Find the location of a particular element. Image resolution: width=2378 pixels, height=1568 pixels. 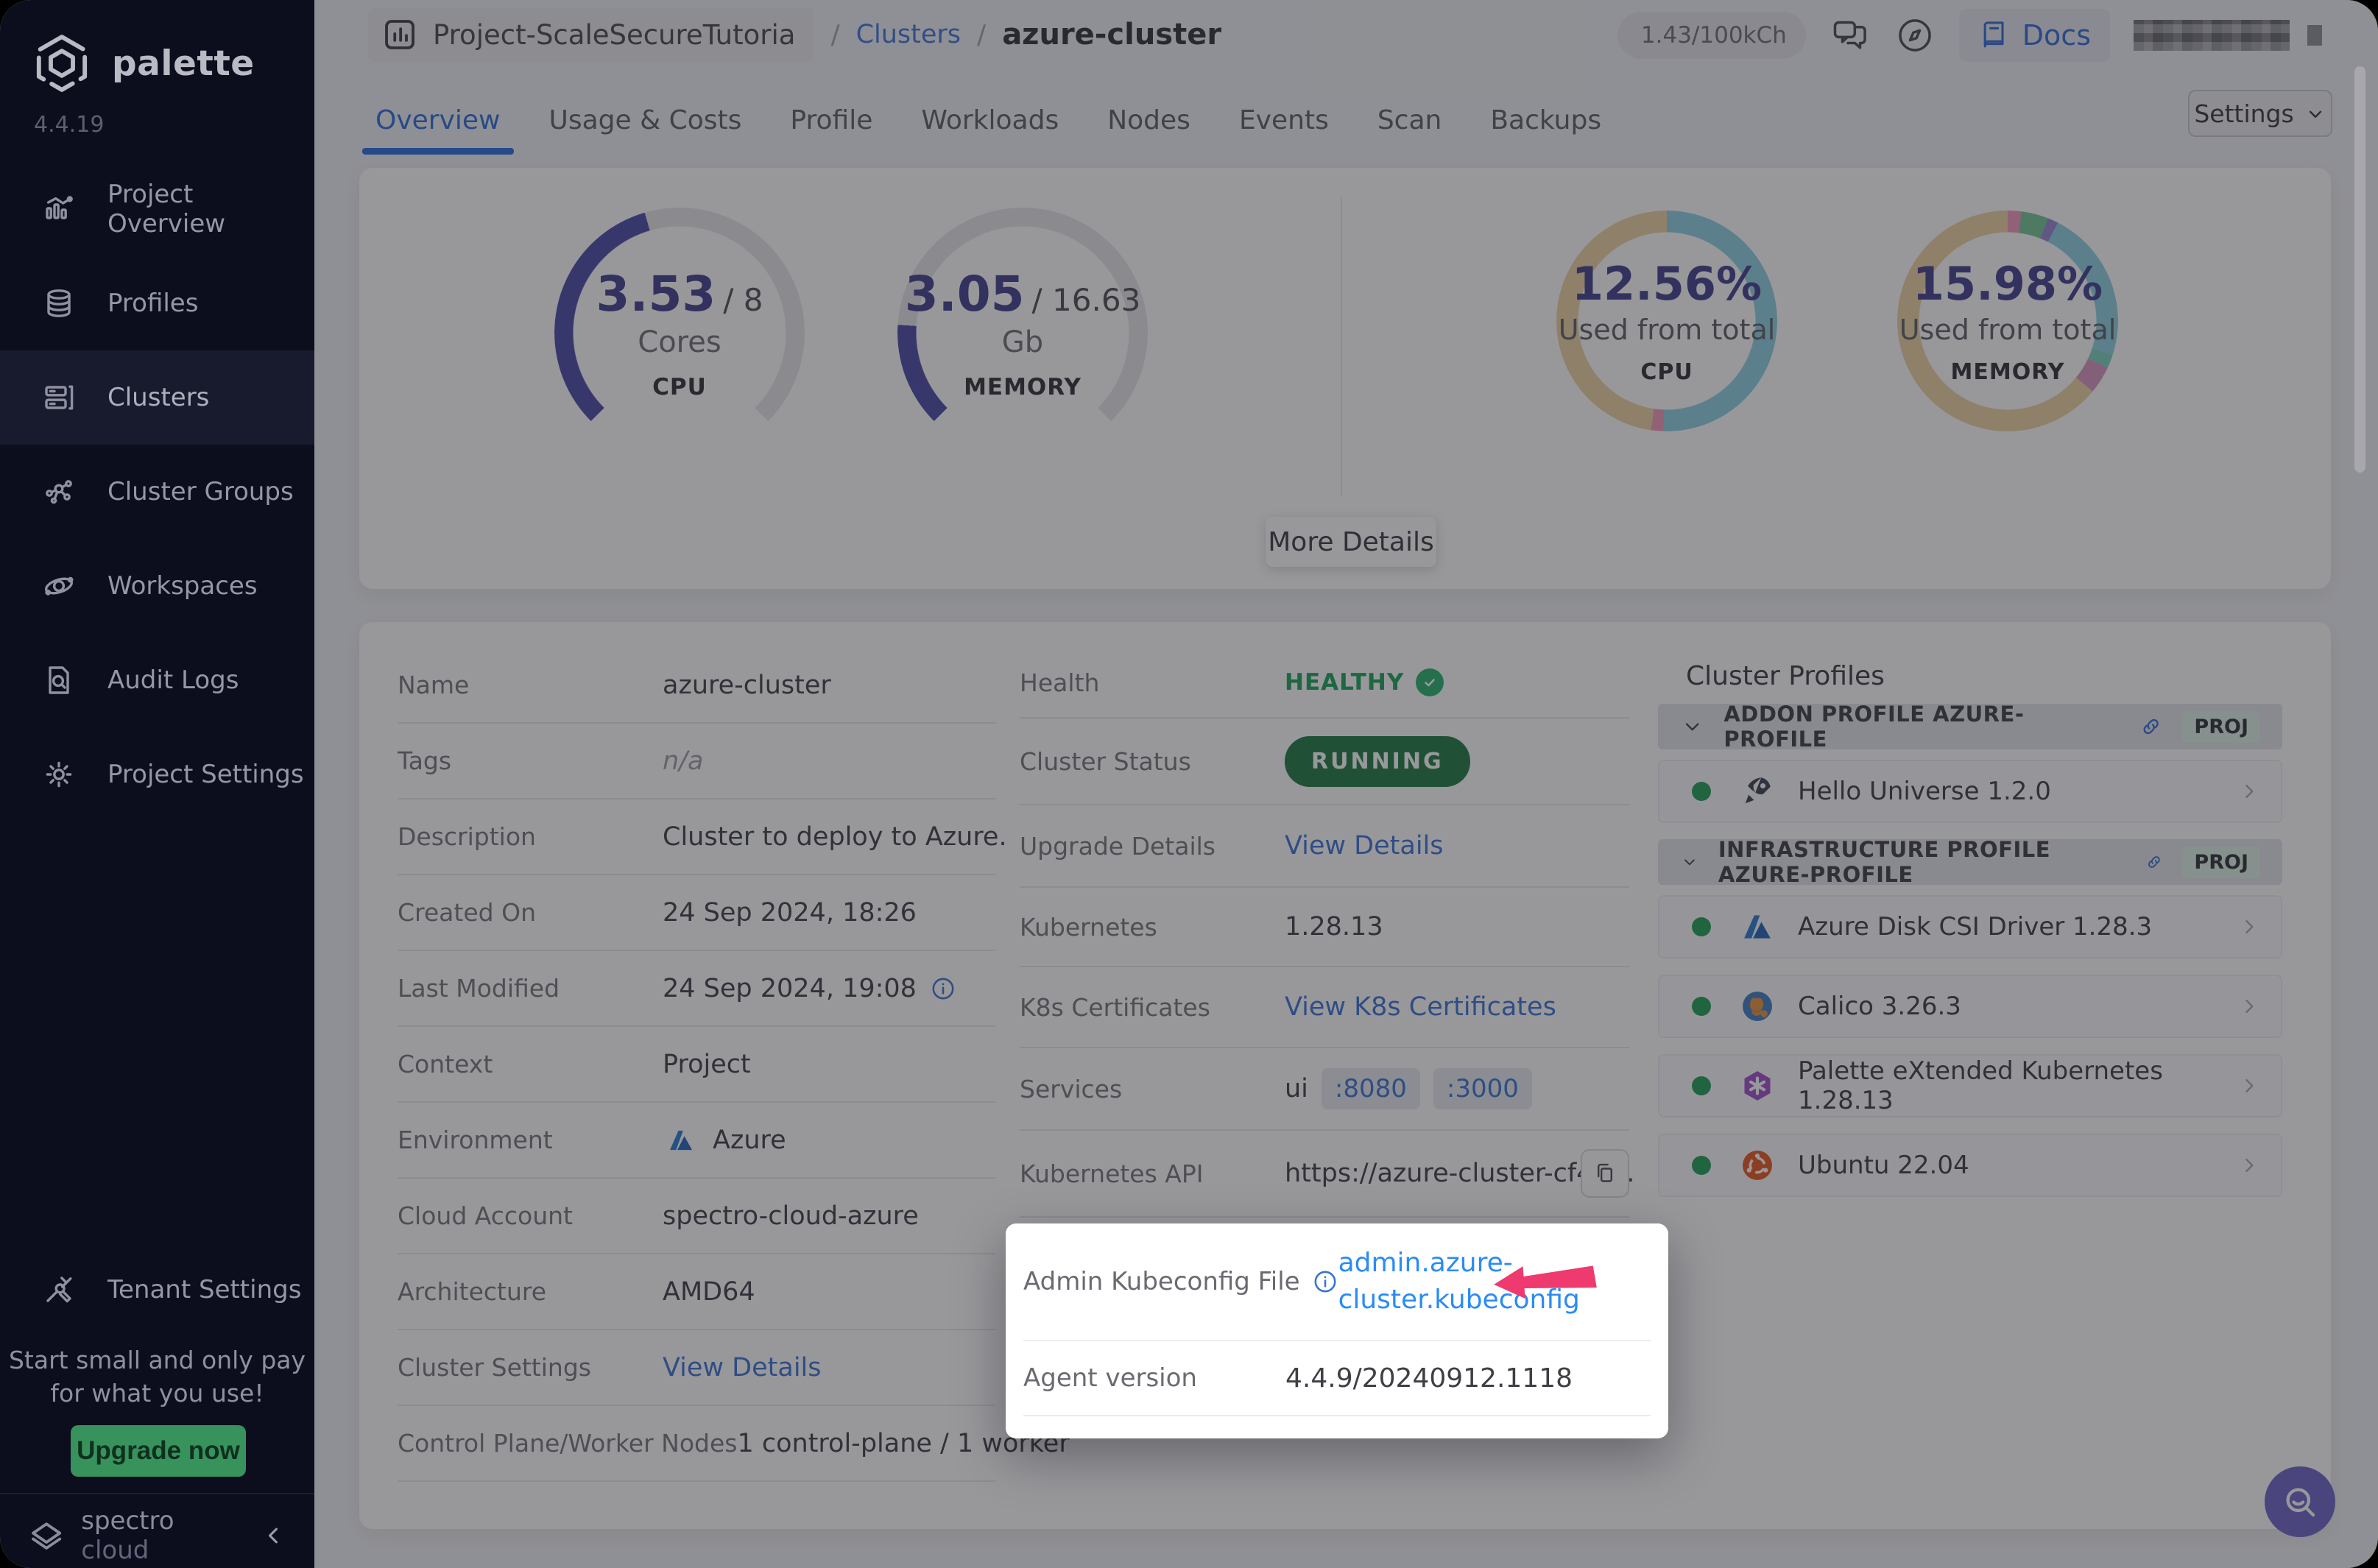

detail-label: Services is located at coordinates (1071, 1088).